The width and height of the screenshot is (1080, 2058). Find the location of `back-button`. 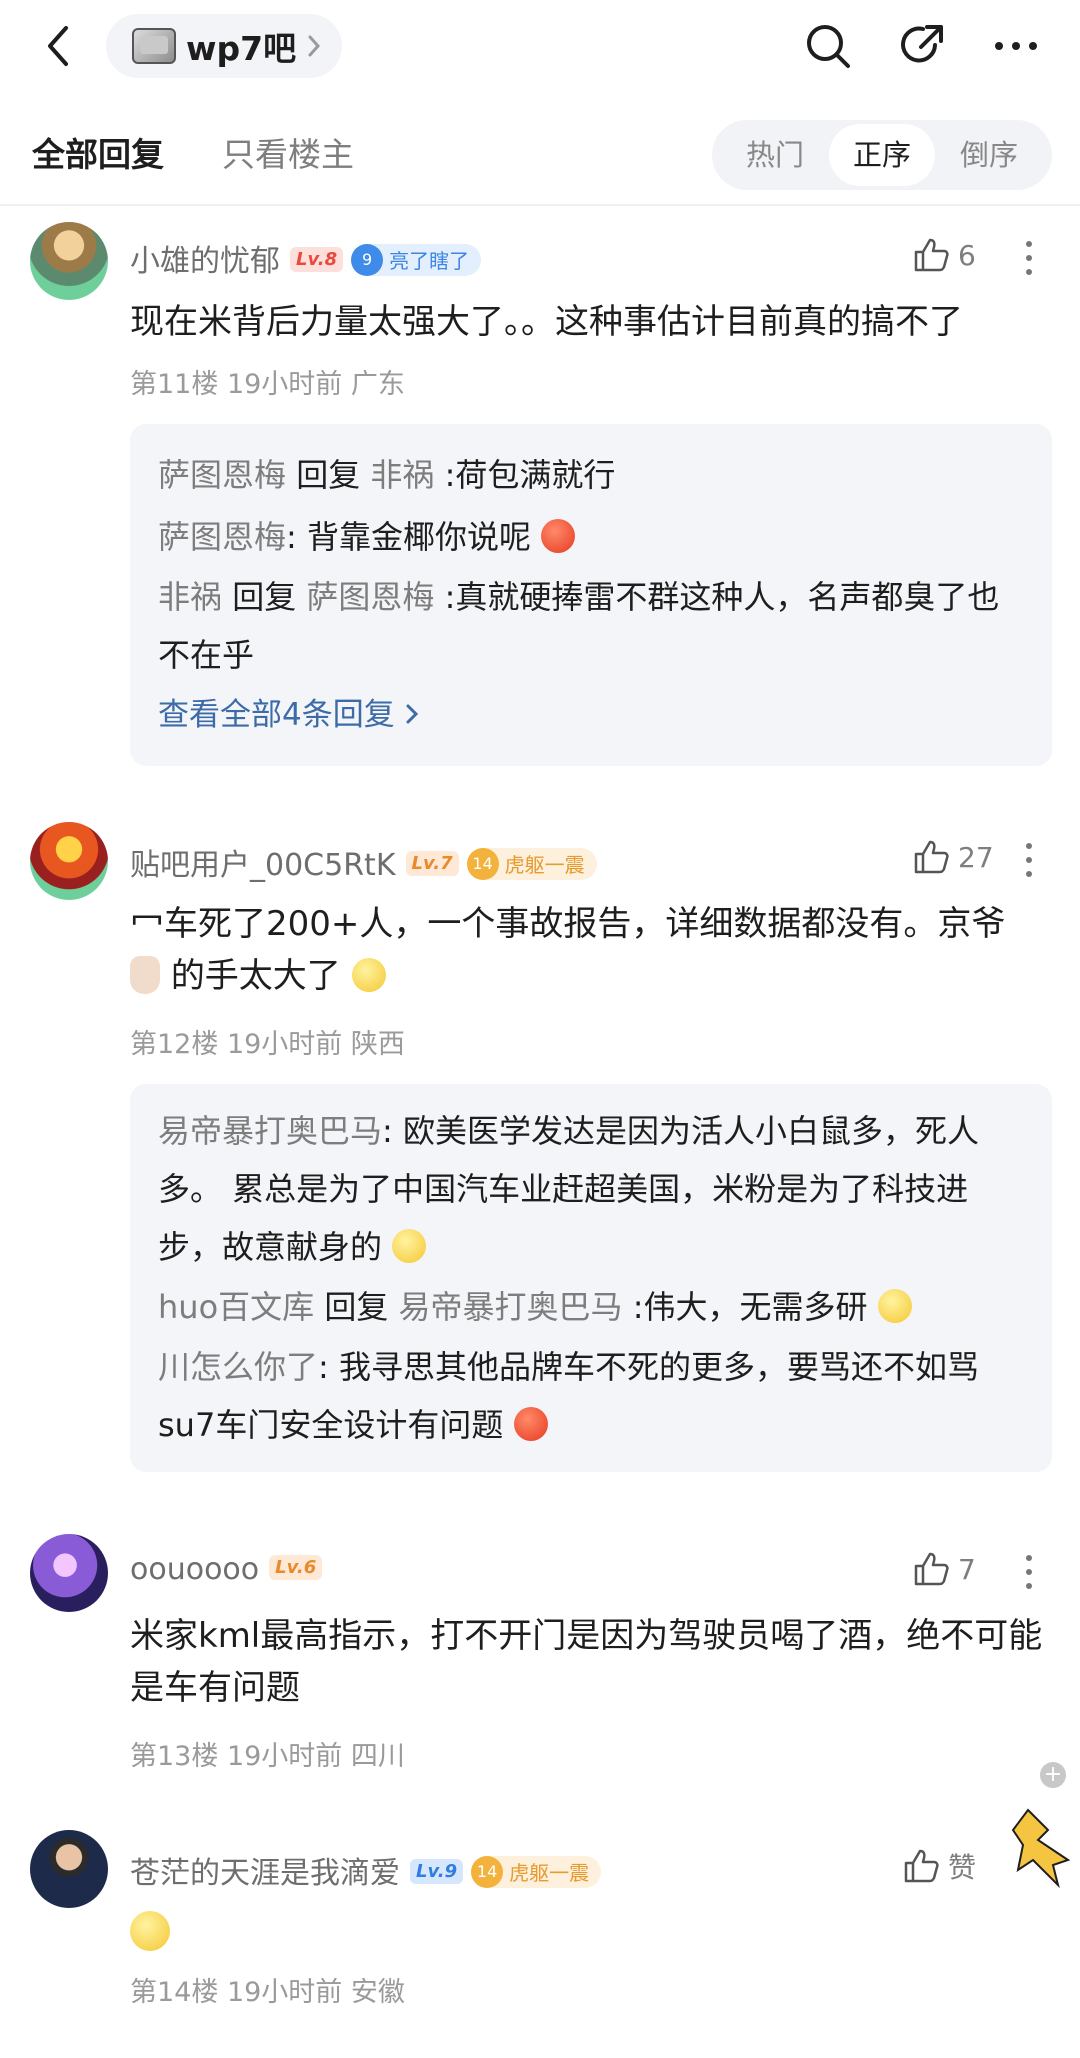

back-button is located at coordinates (58, 46).